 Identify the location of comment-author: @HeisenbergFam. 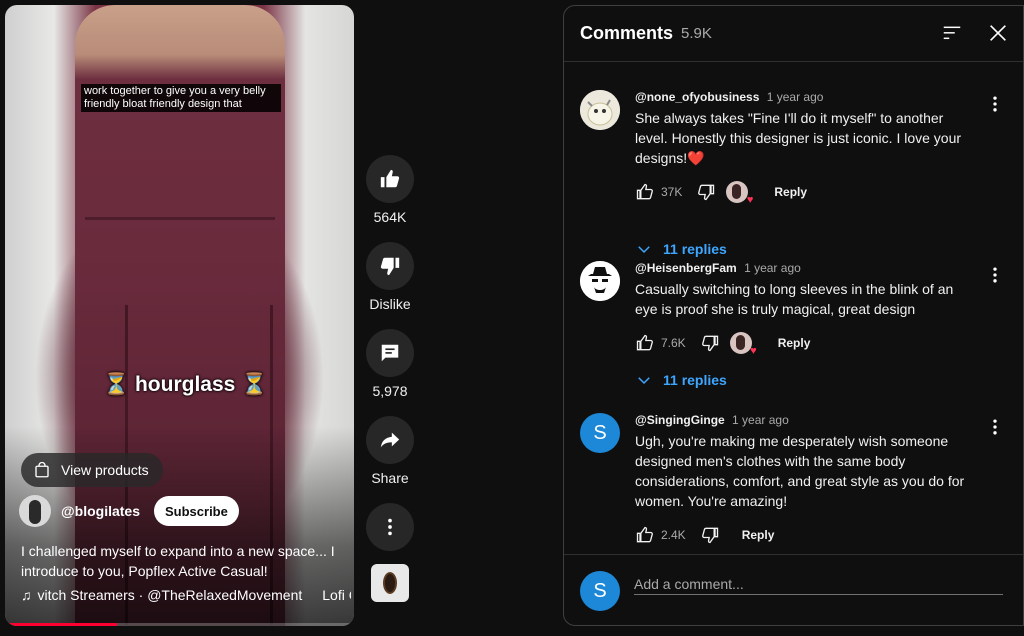
(686, 268).